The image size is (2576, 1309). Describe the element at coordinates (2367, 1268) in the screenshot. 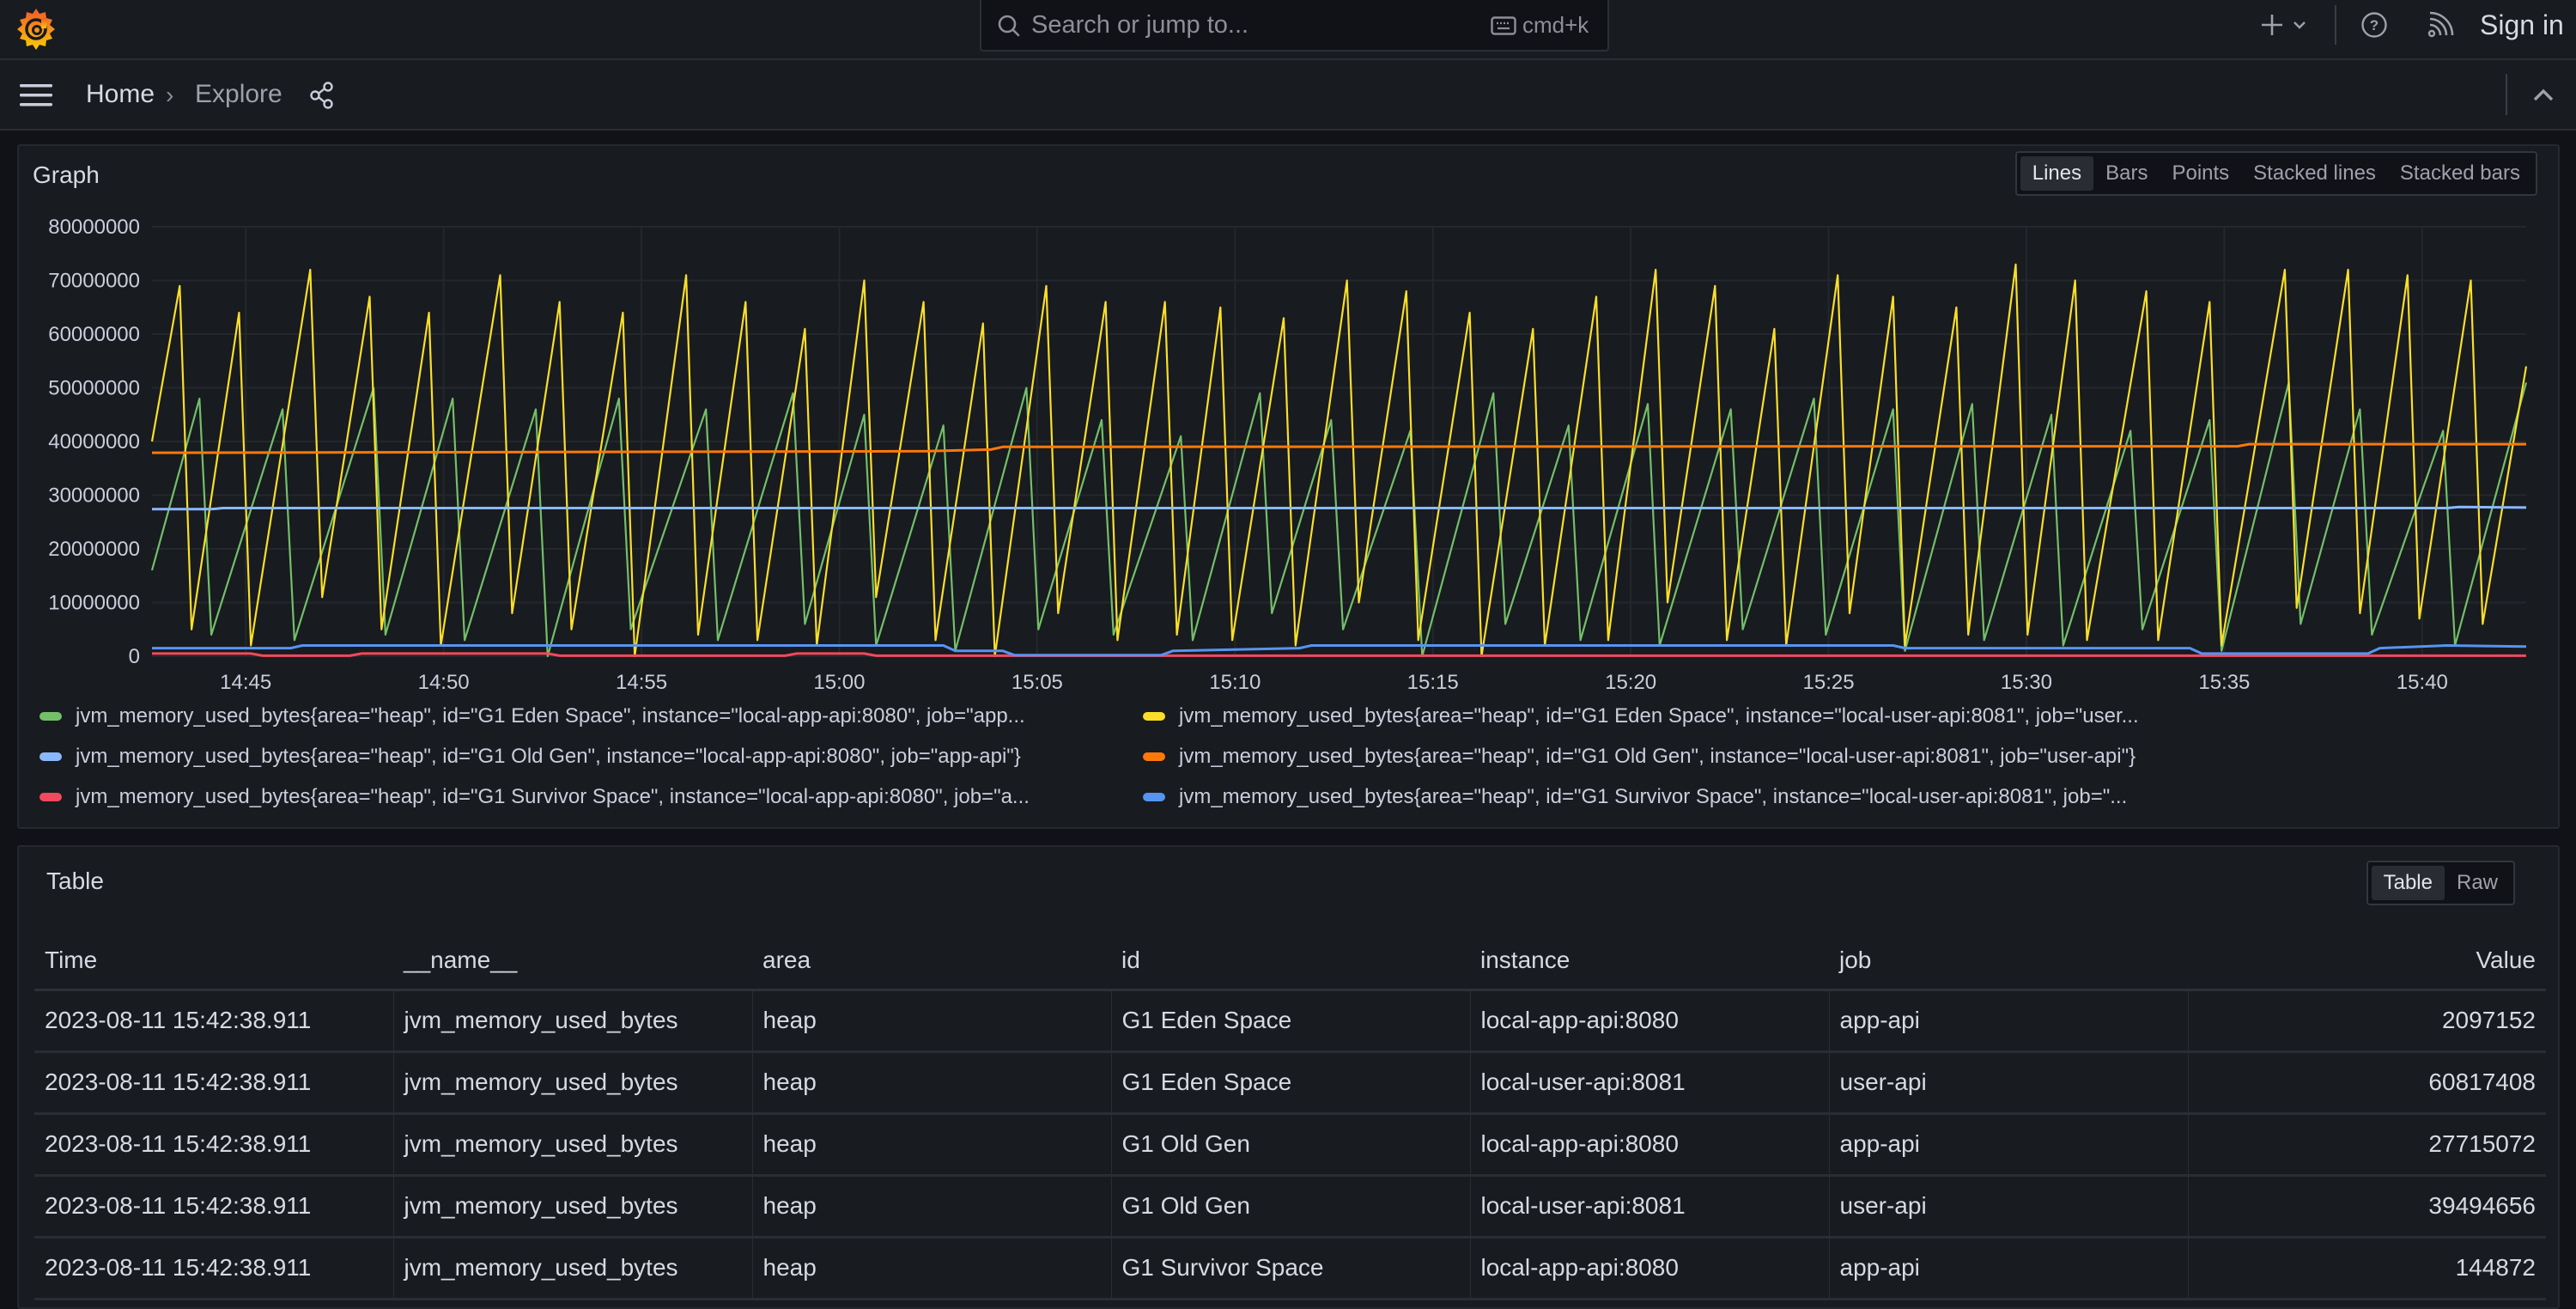

I see `cell-value: 144872` at that location.